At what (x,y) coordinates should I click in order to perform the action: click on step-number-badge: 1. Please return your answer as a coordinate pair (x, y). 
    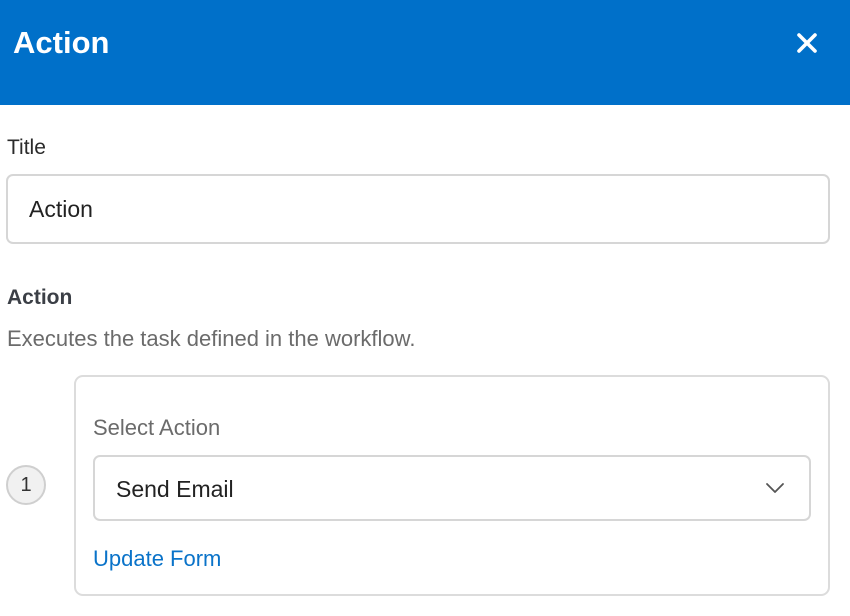
    Looking at the image, I should click on (26, 485).